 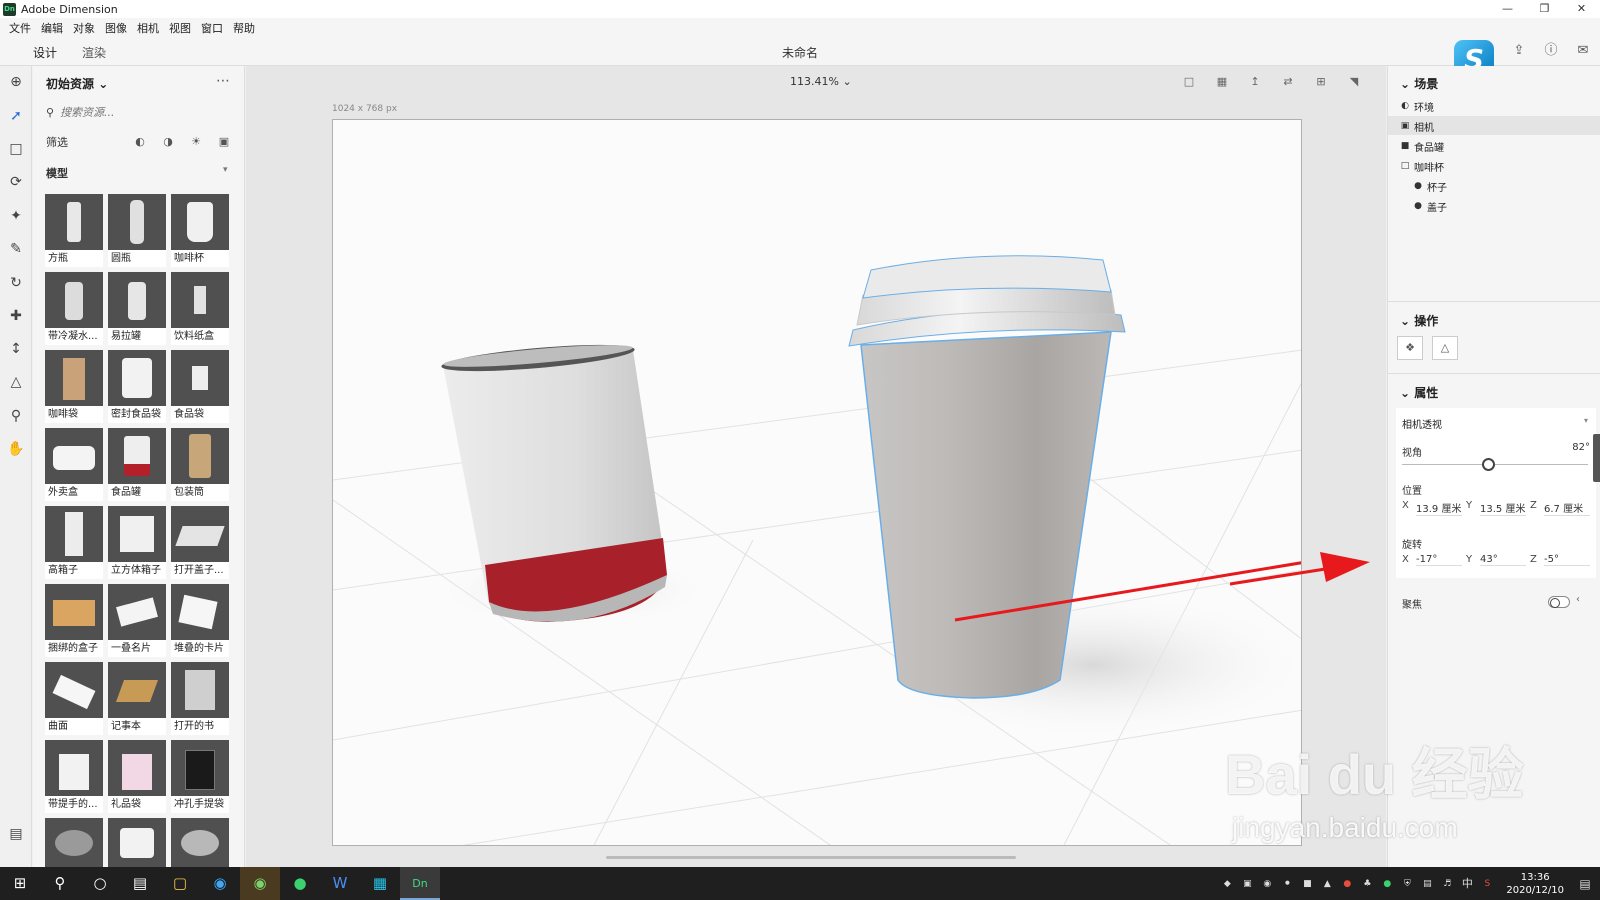 What do you see at coordinates (137, 308) in the screenshot?
I see `asset-tile: 易拉罐` at bounding box center [137, 308].